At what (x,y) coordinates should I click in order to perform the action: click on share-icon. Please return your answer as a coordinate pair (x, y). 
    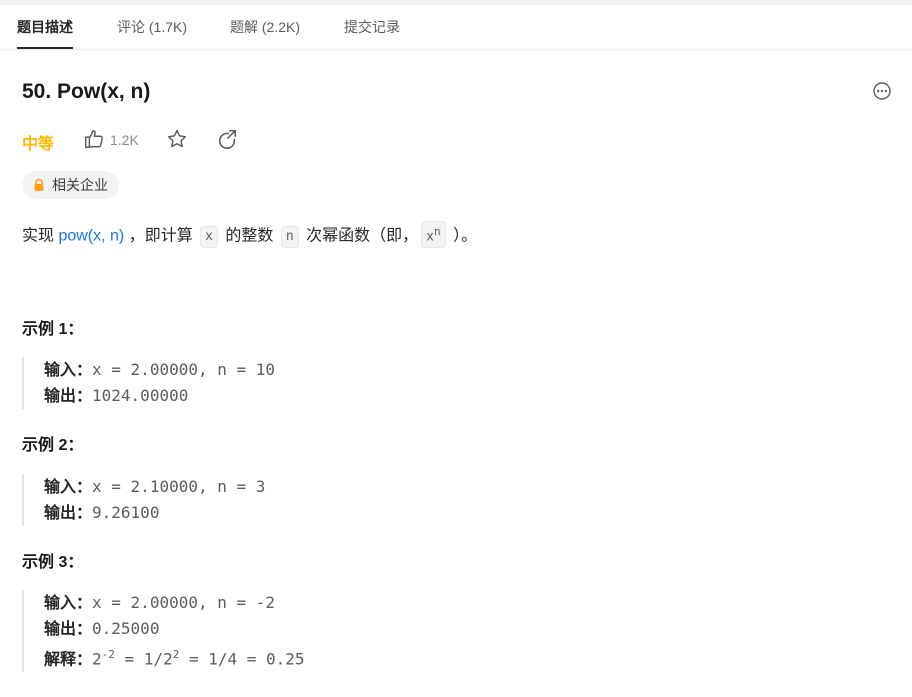
    Looking at the image, I should click on (227, 139).